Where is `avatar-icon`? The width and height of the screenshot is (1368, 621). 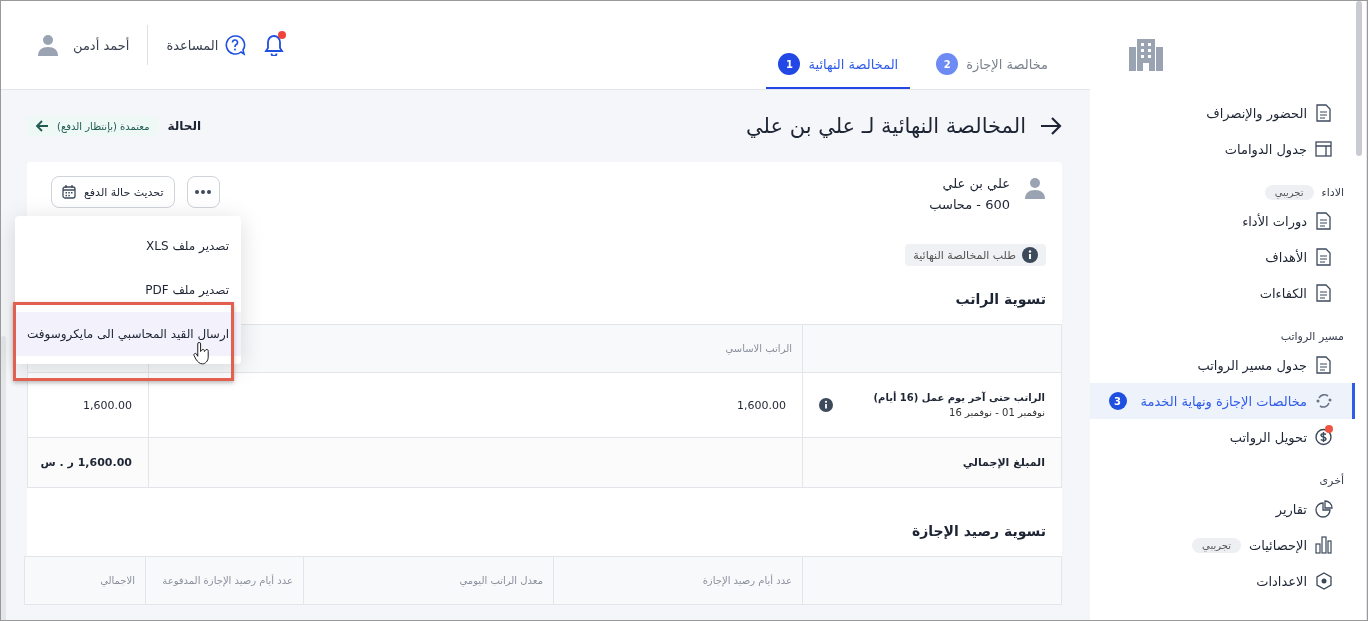 avatar-icon is located at coordinates (1035, 188).